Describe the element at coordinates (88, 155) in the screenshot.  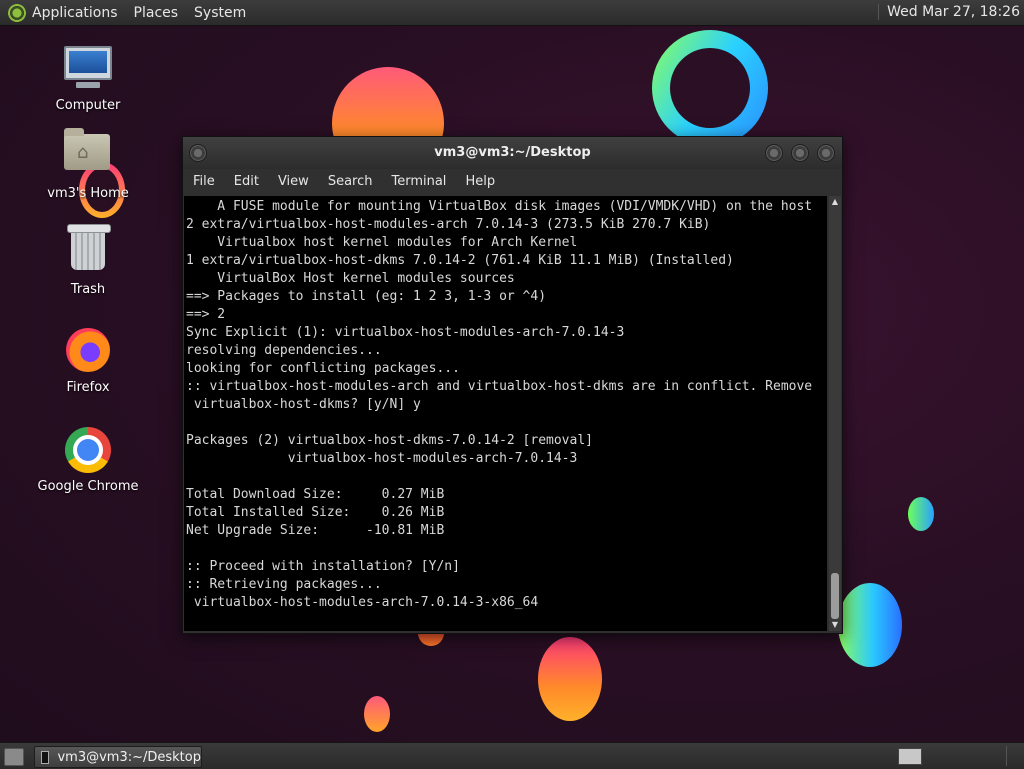
I see `home-folder-icon: ⌂` at that location.